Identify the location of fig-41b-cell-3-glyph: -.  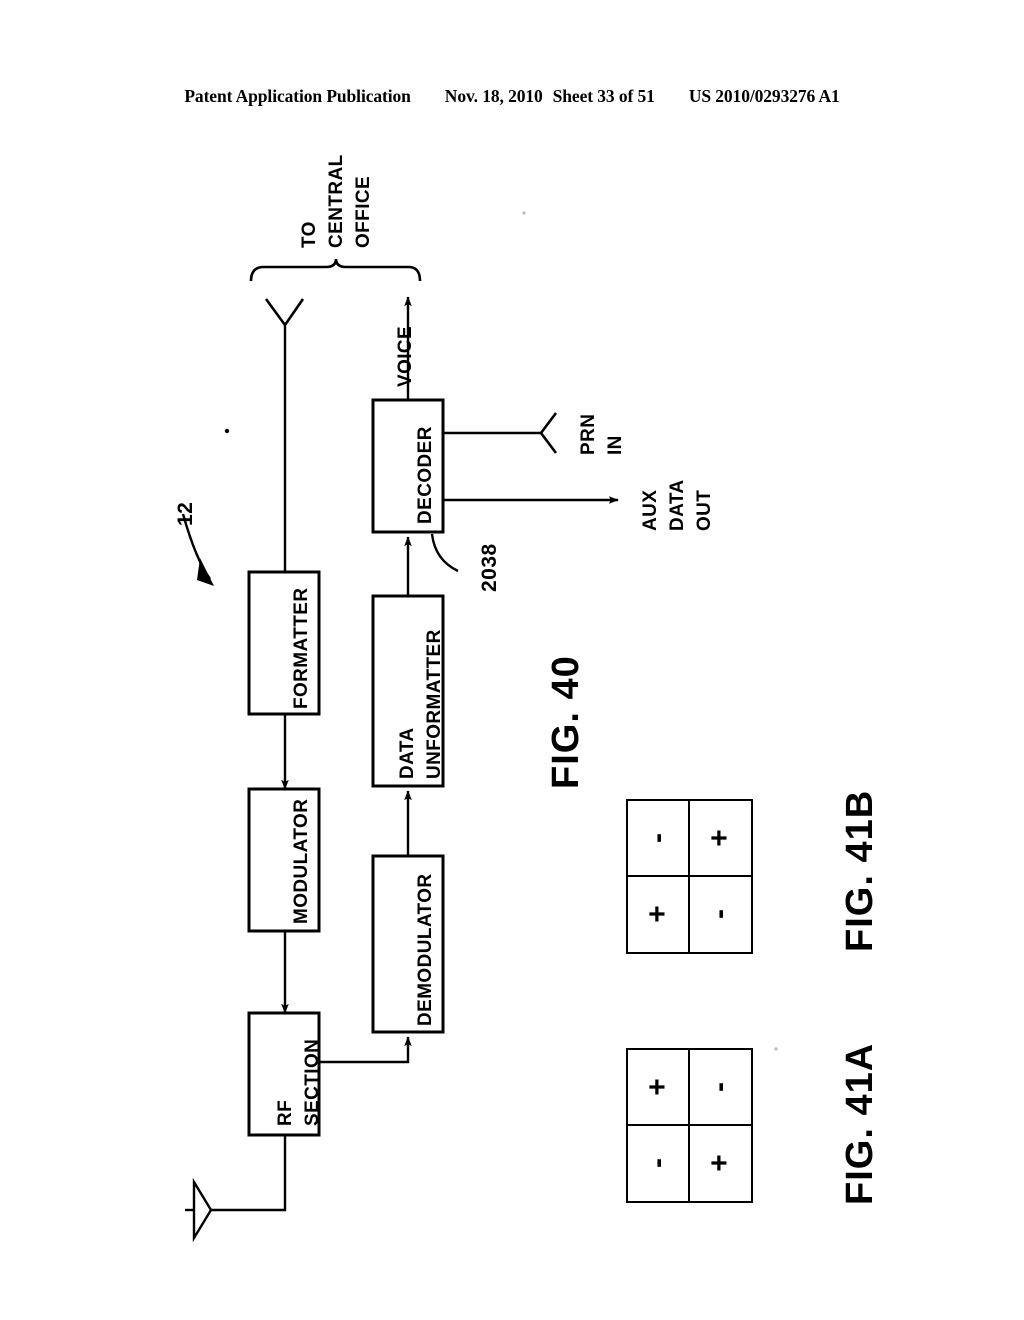
(720, 914).